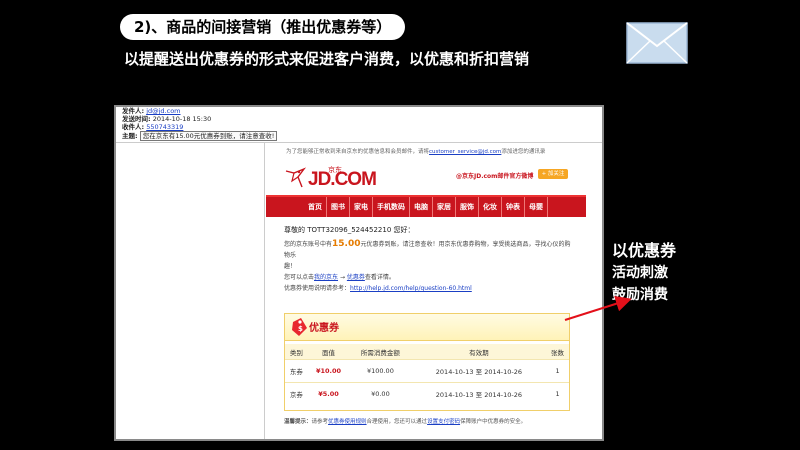  I want to click on slide-subtitle: 以提醒送出优惠券的形式来促进客户消费，以优惠和折扣营销, so click(327, 59).